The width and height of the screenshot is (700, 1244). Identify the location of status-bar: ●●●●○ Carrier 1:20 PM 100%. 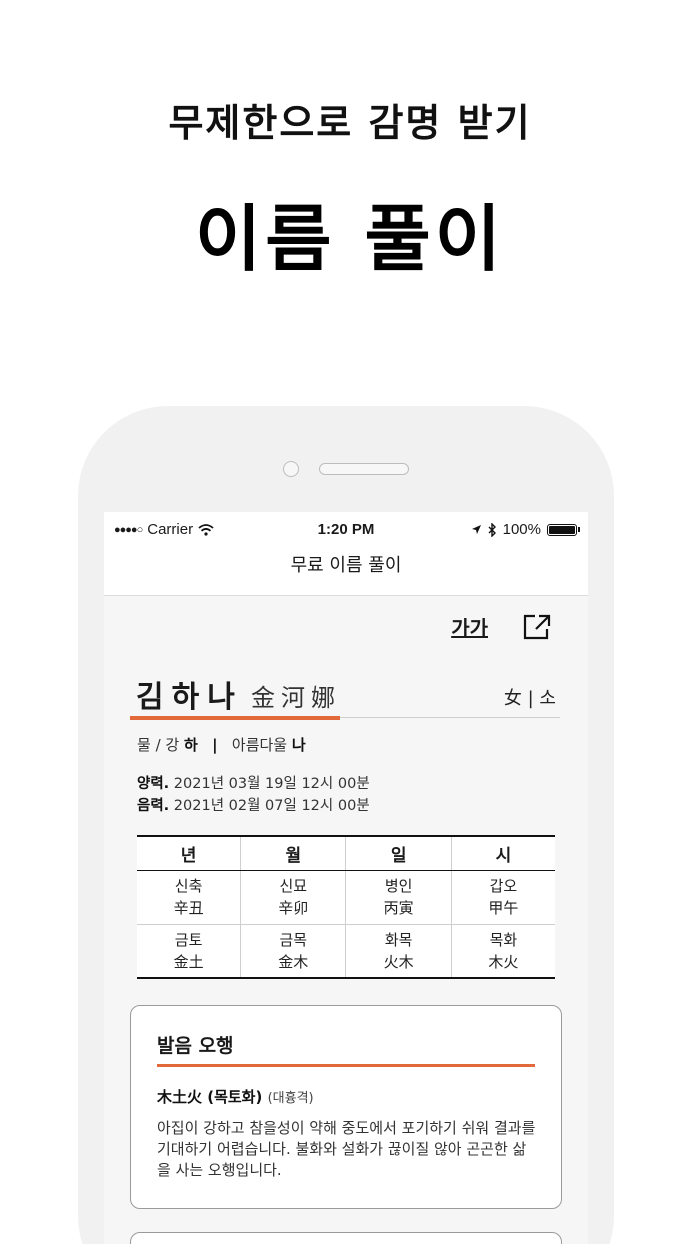
(346, 530).